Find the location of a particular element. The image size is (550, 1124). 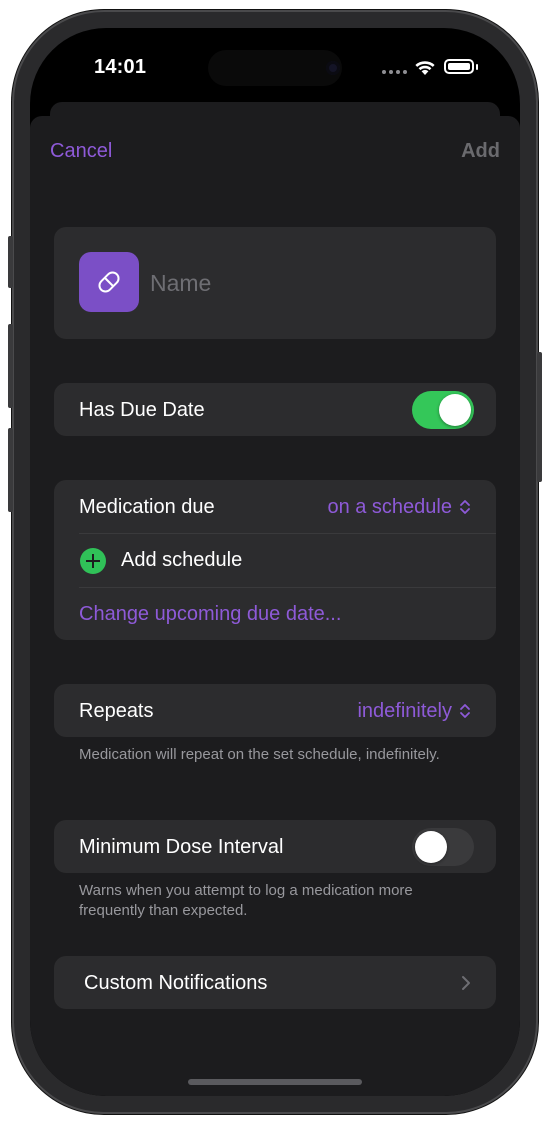

action-button is located at coordinates (10, 262).